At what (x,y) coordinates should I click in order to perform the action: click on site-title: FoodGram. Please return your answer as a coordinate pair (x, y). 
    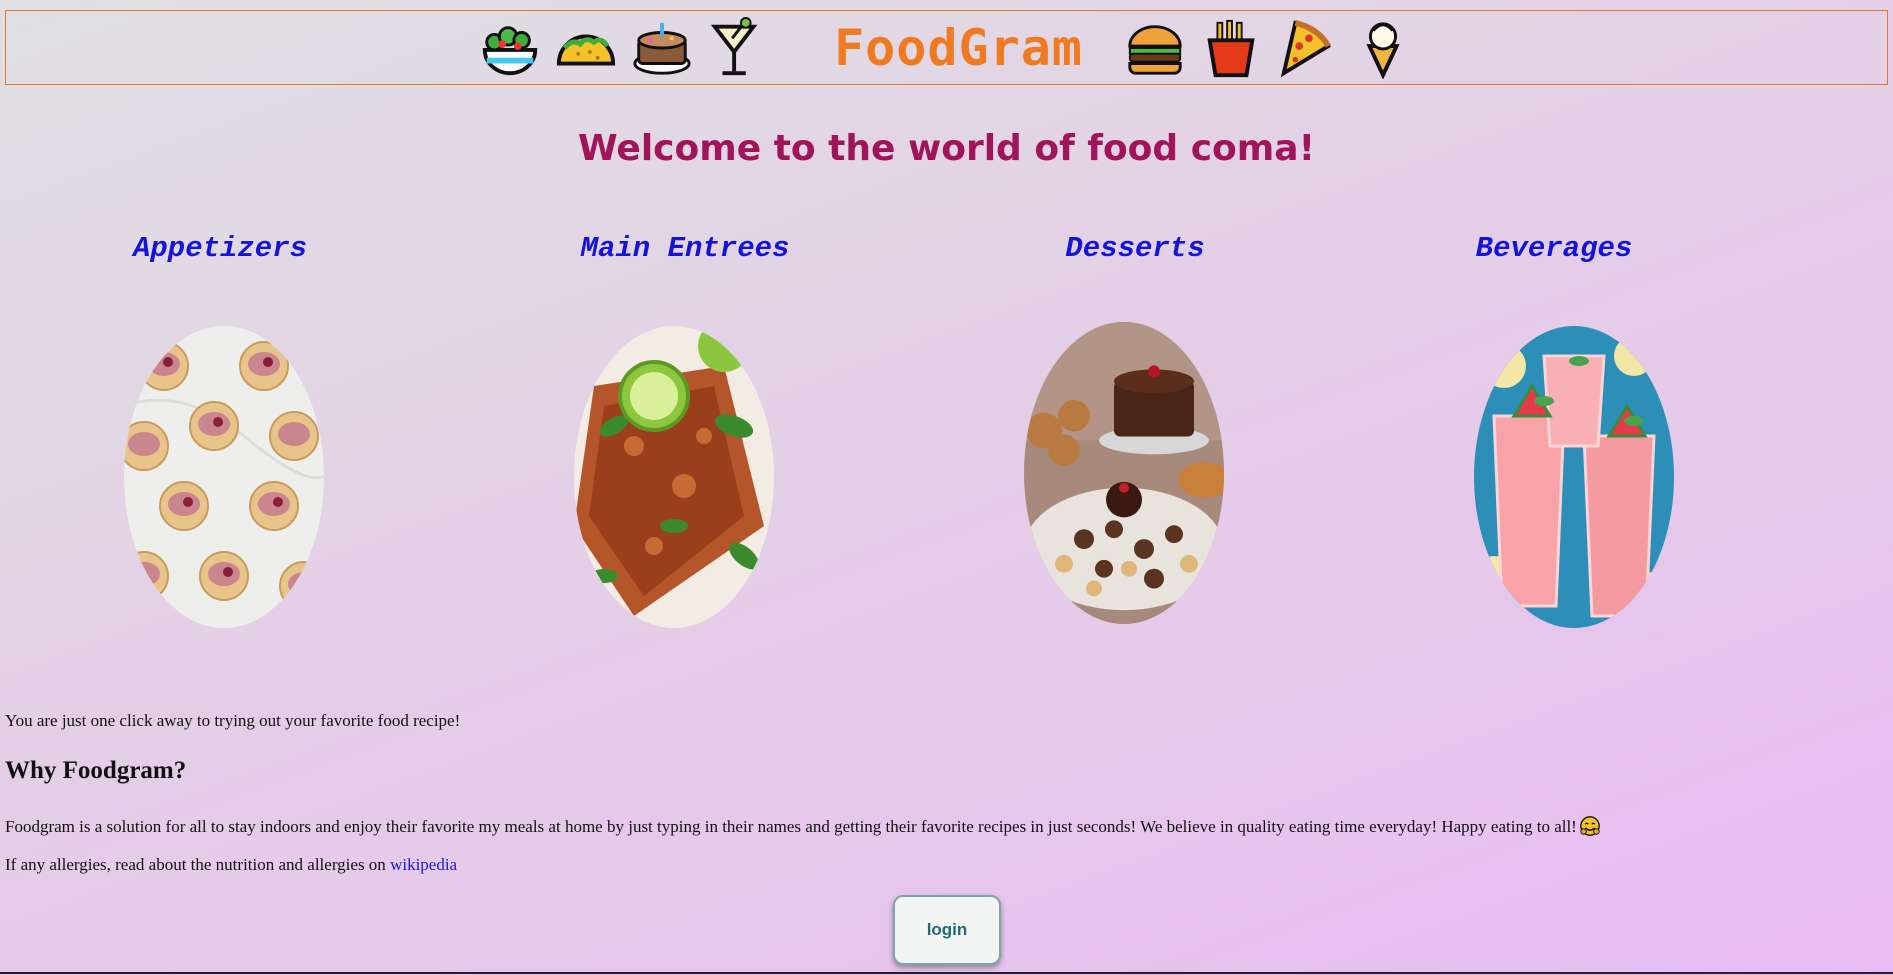
    Looking at the image, I should click on (958, 47).